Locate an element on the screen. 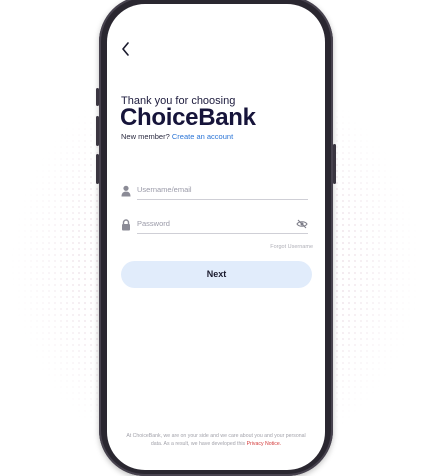  user-icon is located at coordinates (126, 191).